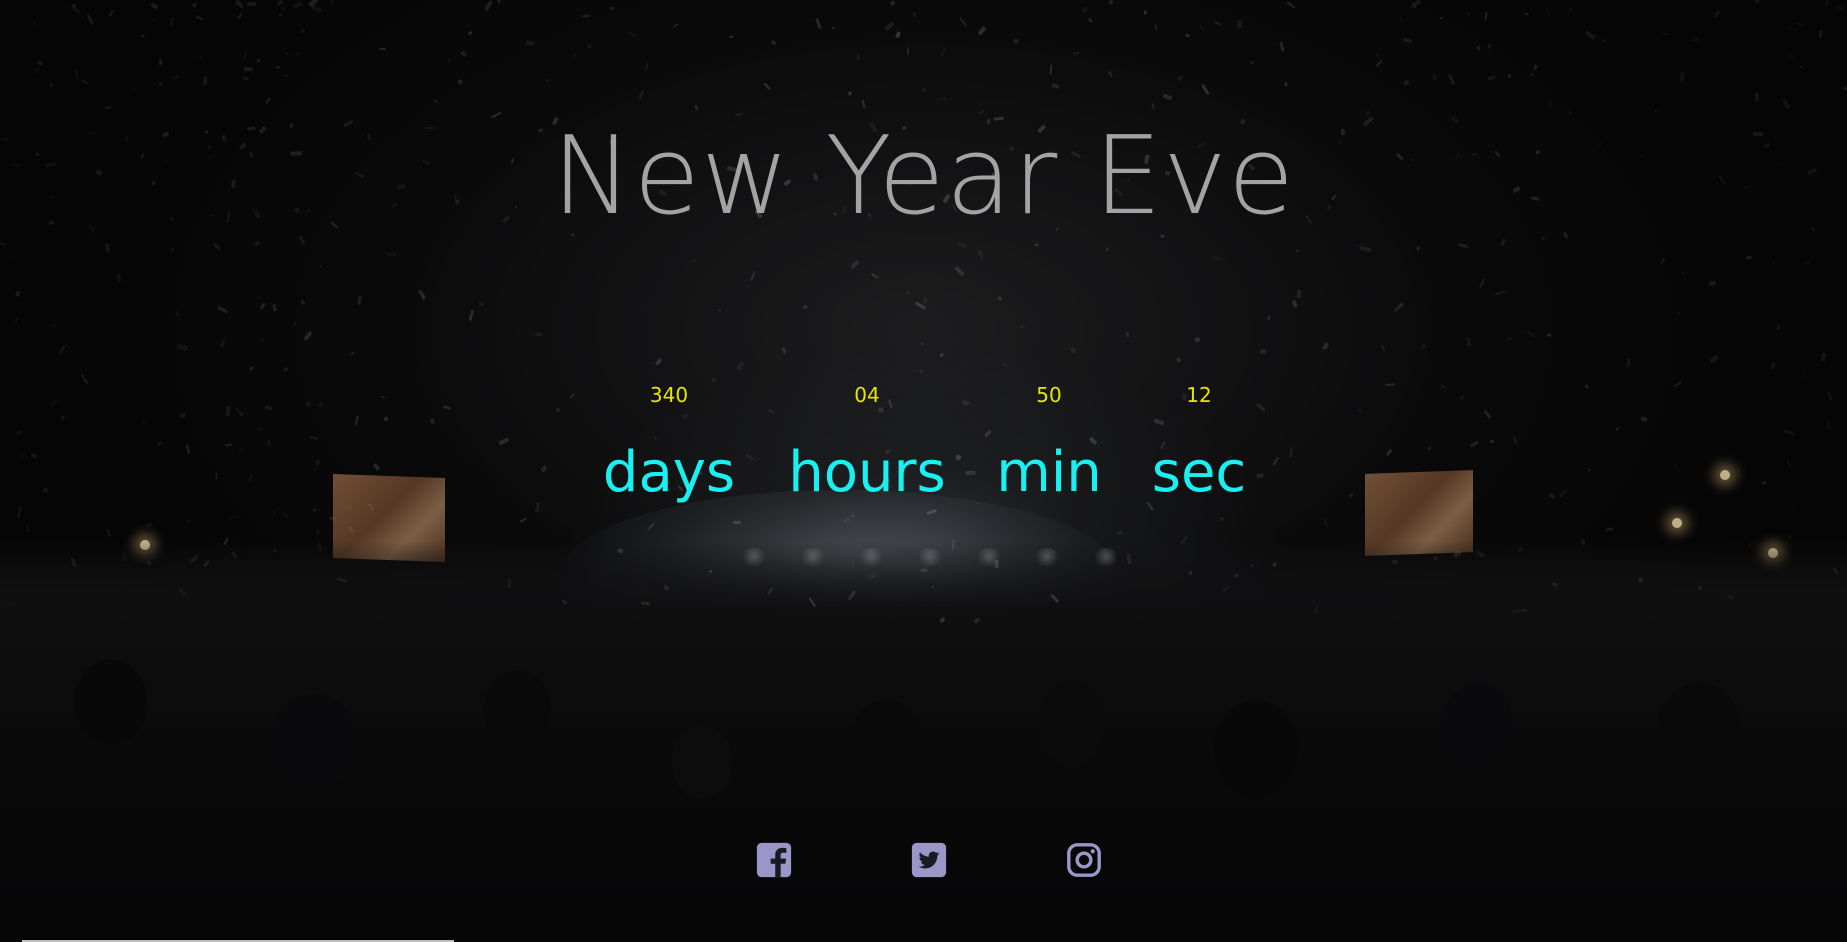 Image resolution: width=1847 pixels, height=942 pixels. I want to click on seconds-value: 12, so click(1199, 395).